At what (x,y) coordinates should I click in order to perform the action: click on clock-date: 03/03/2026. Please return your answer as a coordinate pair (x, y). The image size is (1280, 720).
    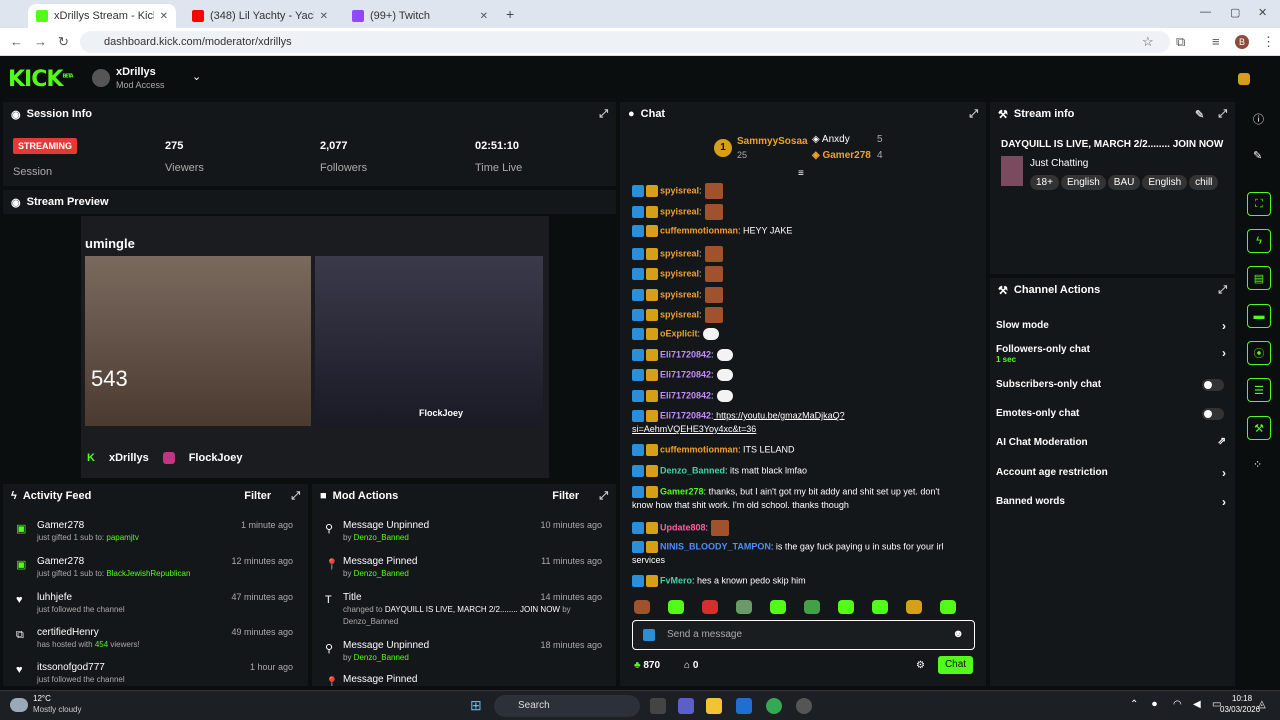
    Looking at the image, I should click on (1240, 709).